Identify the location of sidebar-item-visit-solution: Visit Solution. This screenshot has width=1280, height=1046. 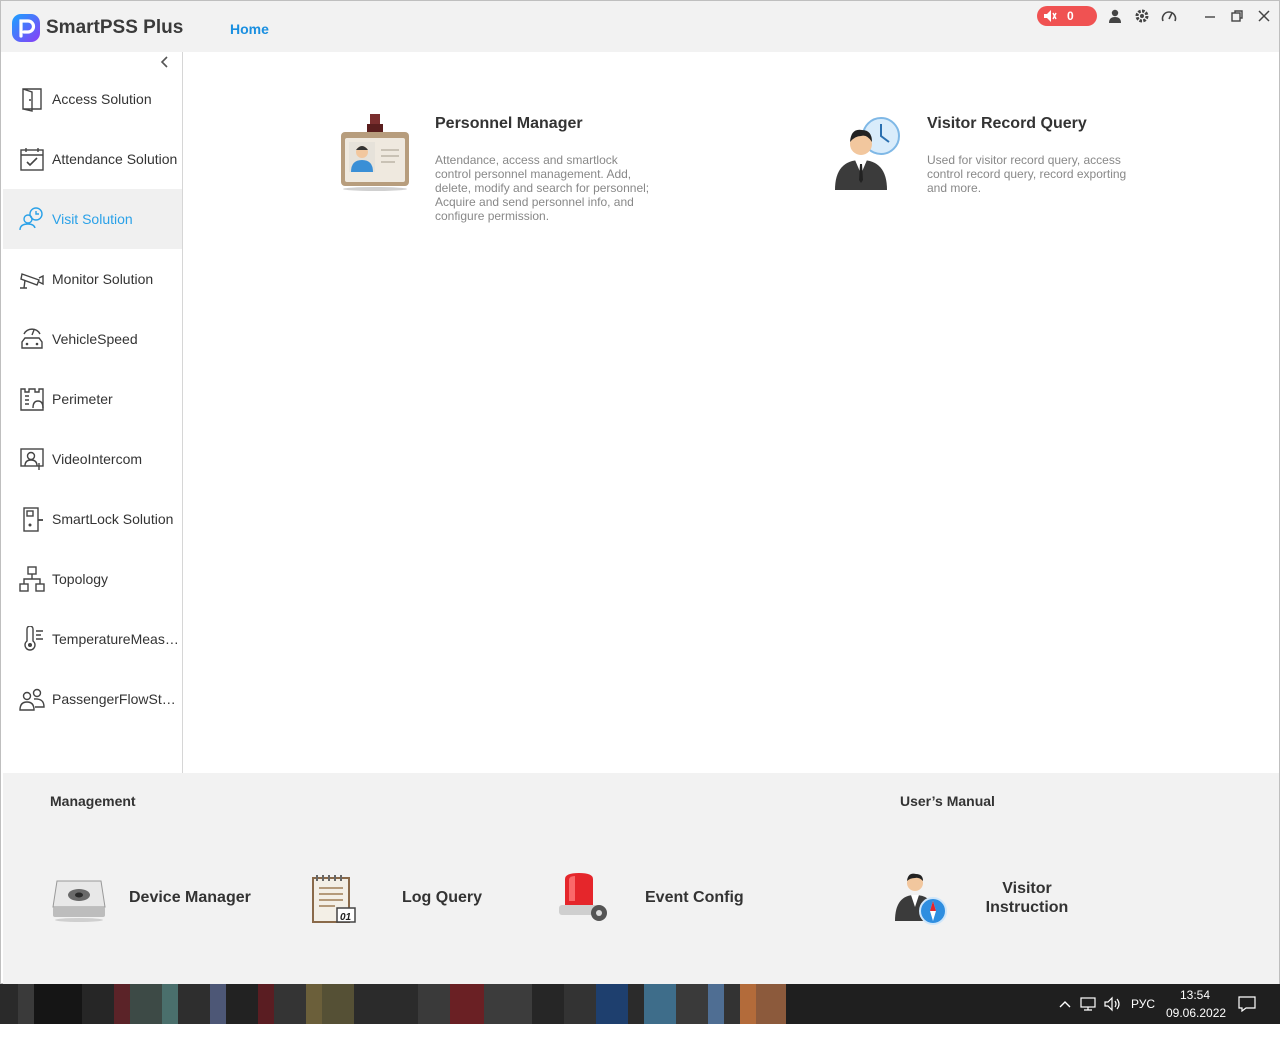
(92, 219).